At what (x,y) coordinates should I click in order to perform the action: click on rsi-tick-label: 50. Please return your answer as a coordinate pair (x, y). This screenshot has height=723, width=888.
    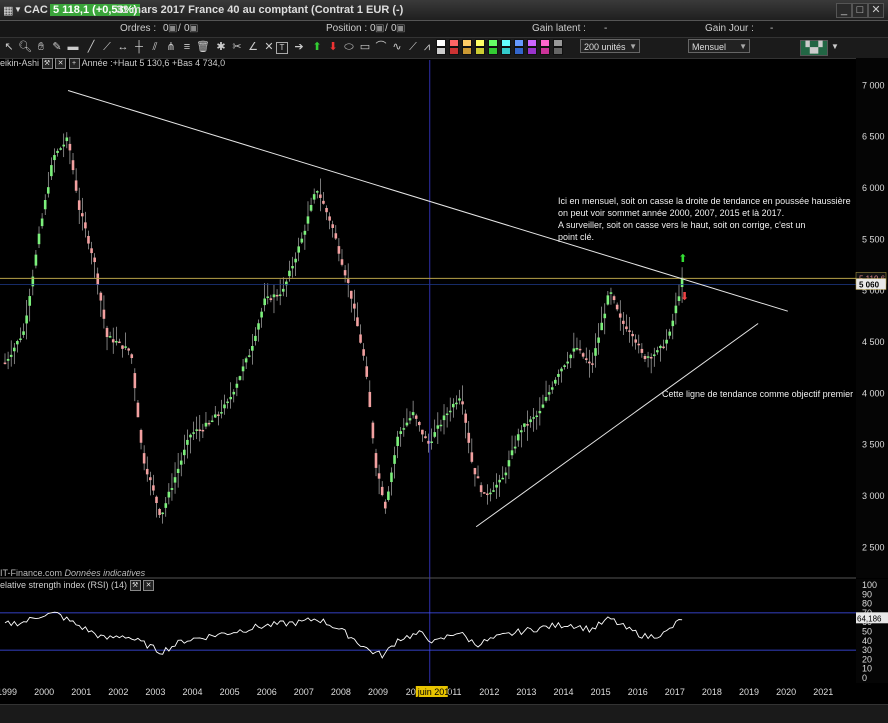
    Looking at the image, I should click on (867, 632).